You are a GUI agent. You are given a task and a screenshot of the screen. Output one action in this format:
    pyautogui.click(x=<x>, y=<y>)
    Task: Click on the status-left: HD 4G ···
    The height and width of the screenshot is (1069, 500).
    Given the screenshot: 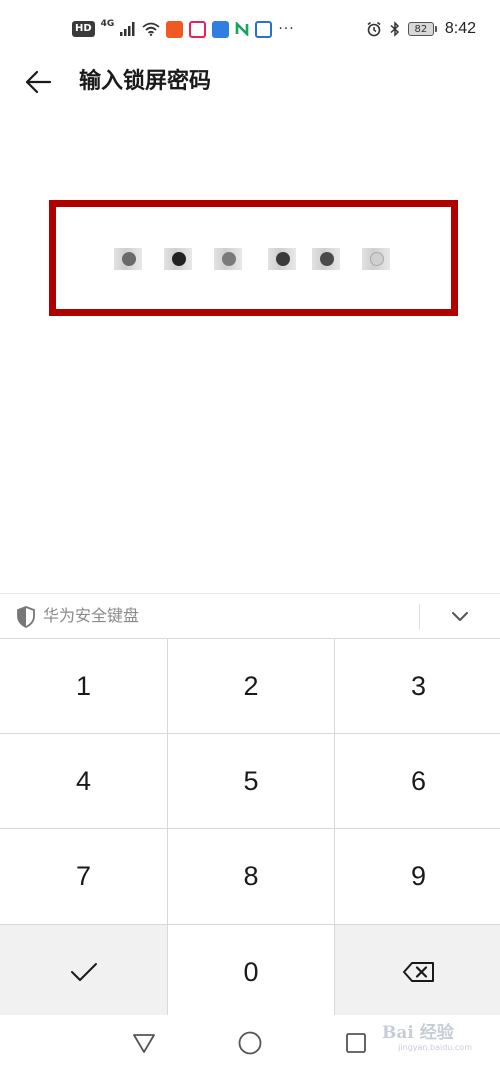 What is the action you would take?
    pyautogui.click(x=183, y=29)
    